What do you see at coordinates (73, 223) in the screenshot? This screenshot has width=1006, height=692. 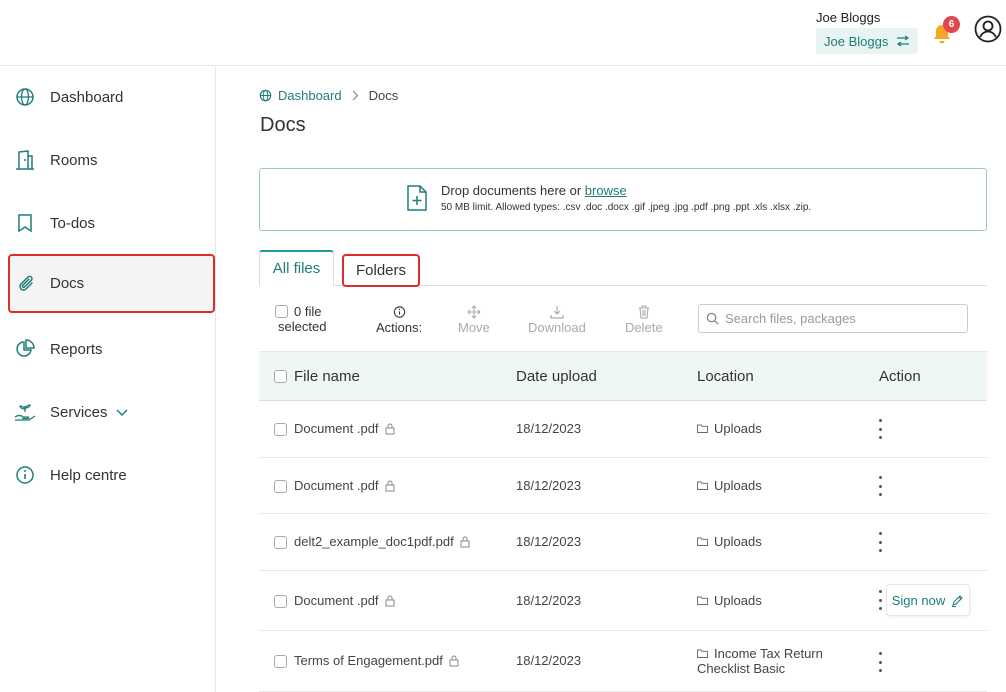 I see `sidebar-item-label: To-dos` at bounding box center [73, 223].